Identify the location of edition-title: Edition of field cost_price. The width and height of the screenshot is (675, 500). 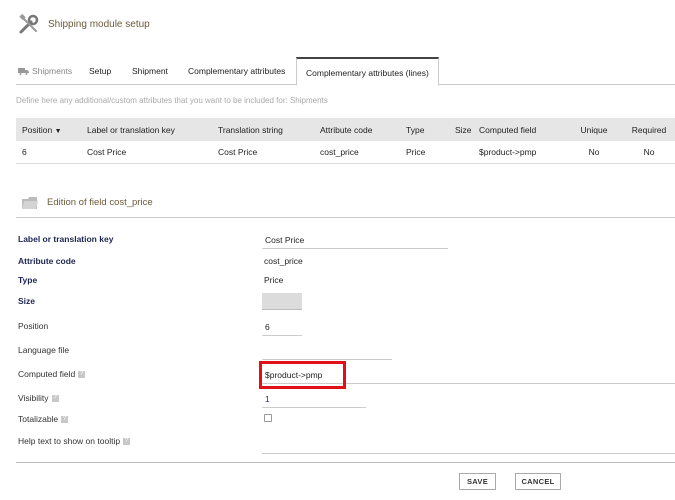
(100, 202).